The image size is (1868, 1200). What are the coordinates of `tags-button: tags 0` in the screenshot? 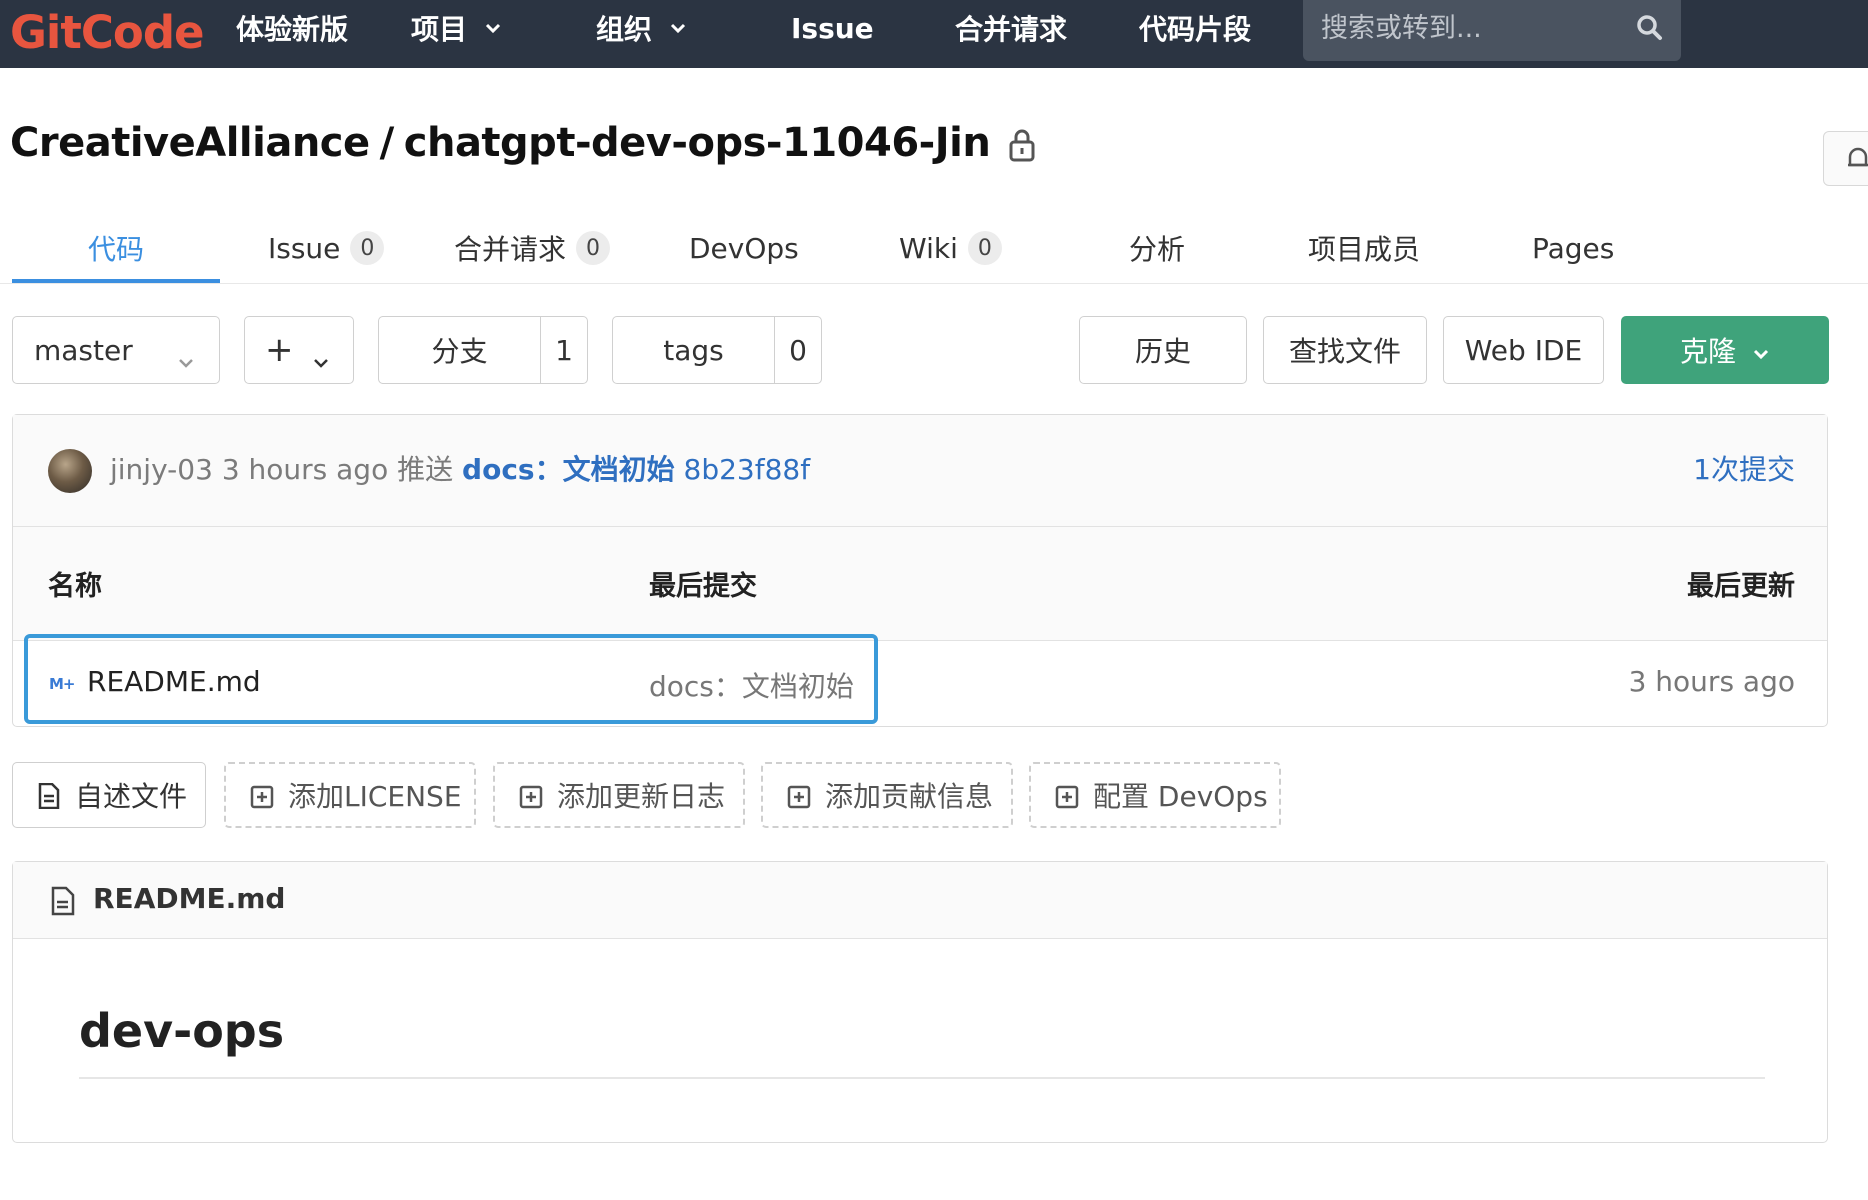 It's located at (717, 350).